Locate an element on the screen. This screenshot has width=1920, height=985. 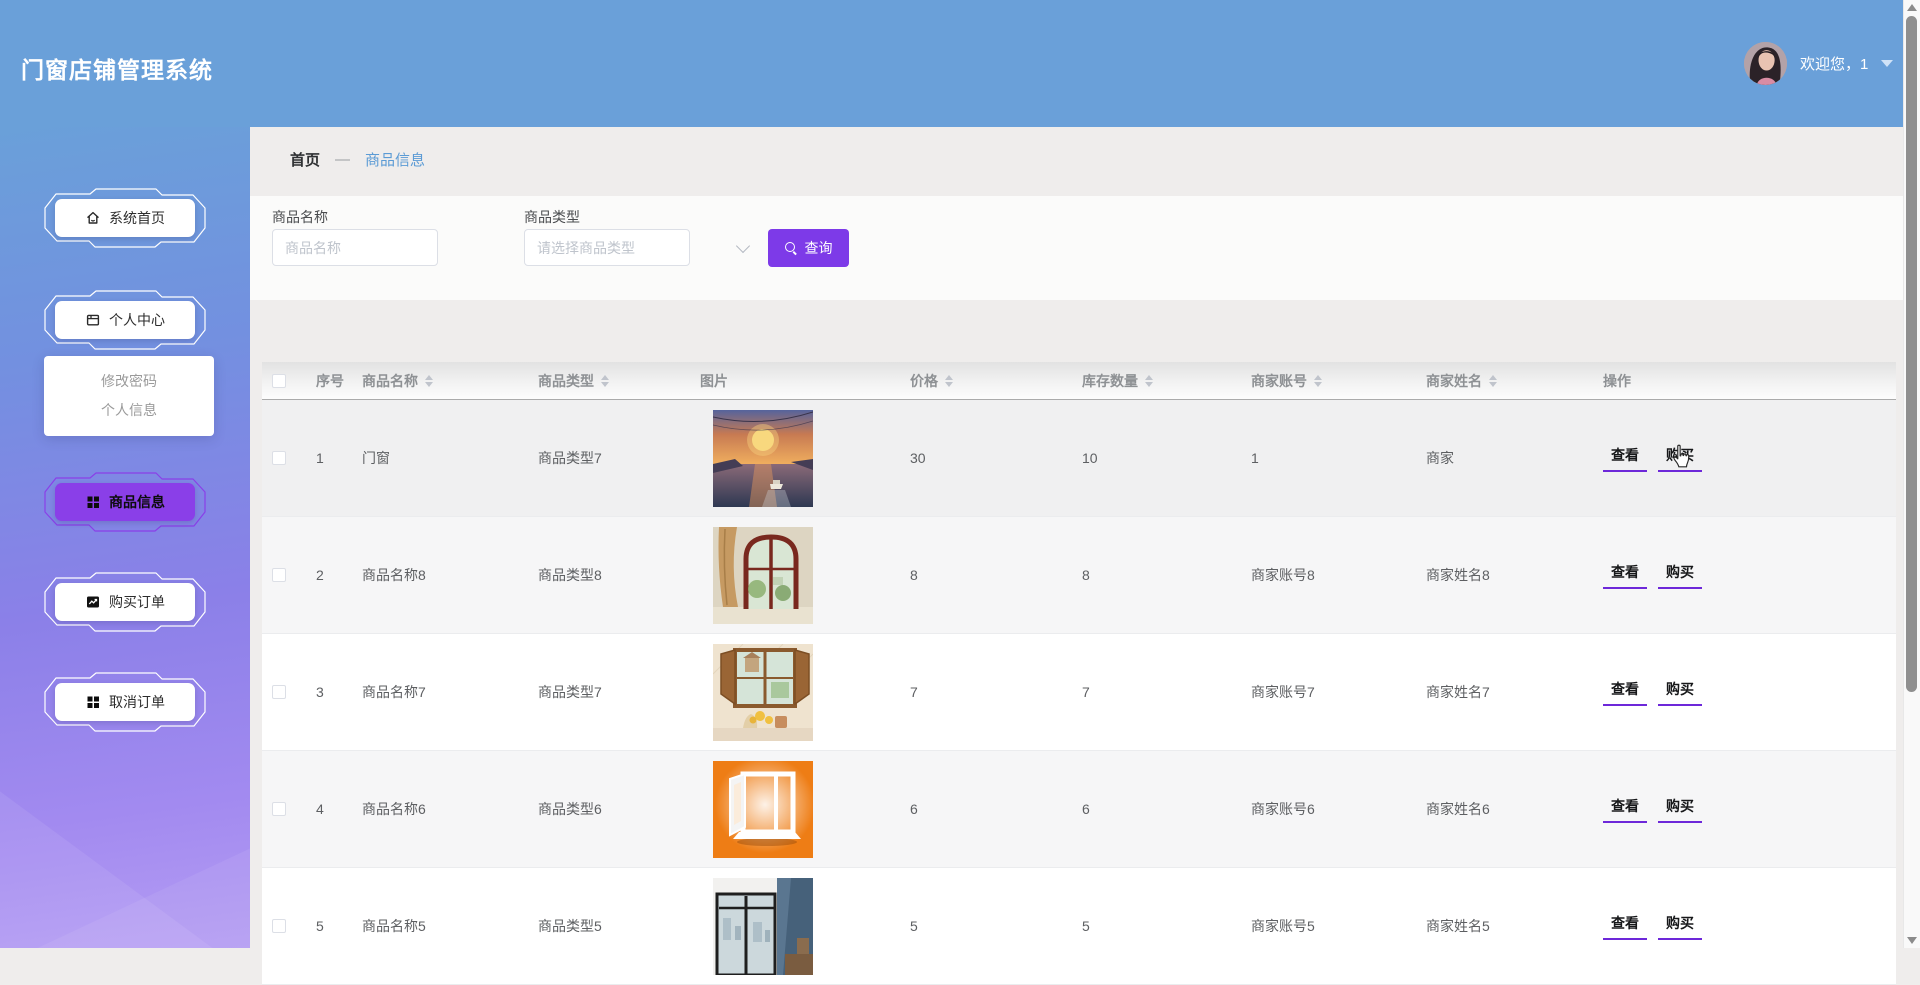
breadcrumb-current: 商品信息 is located at coordinates (395, 160).